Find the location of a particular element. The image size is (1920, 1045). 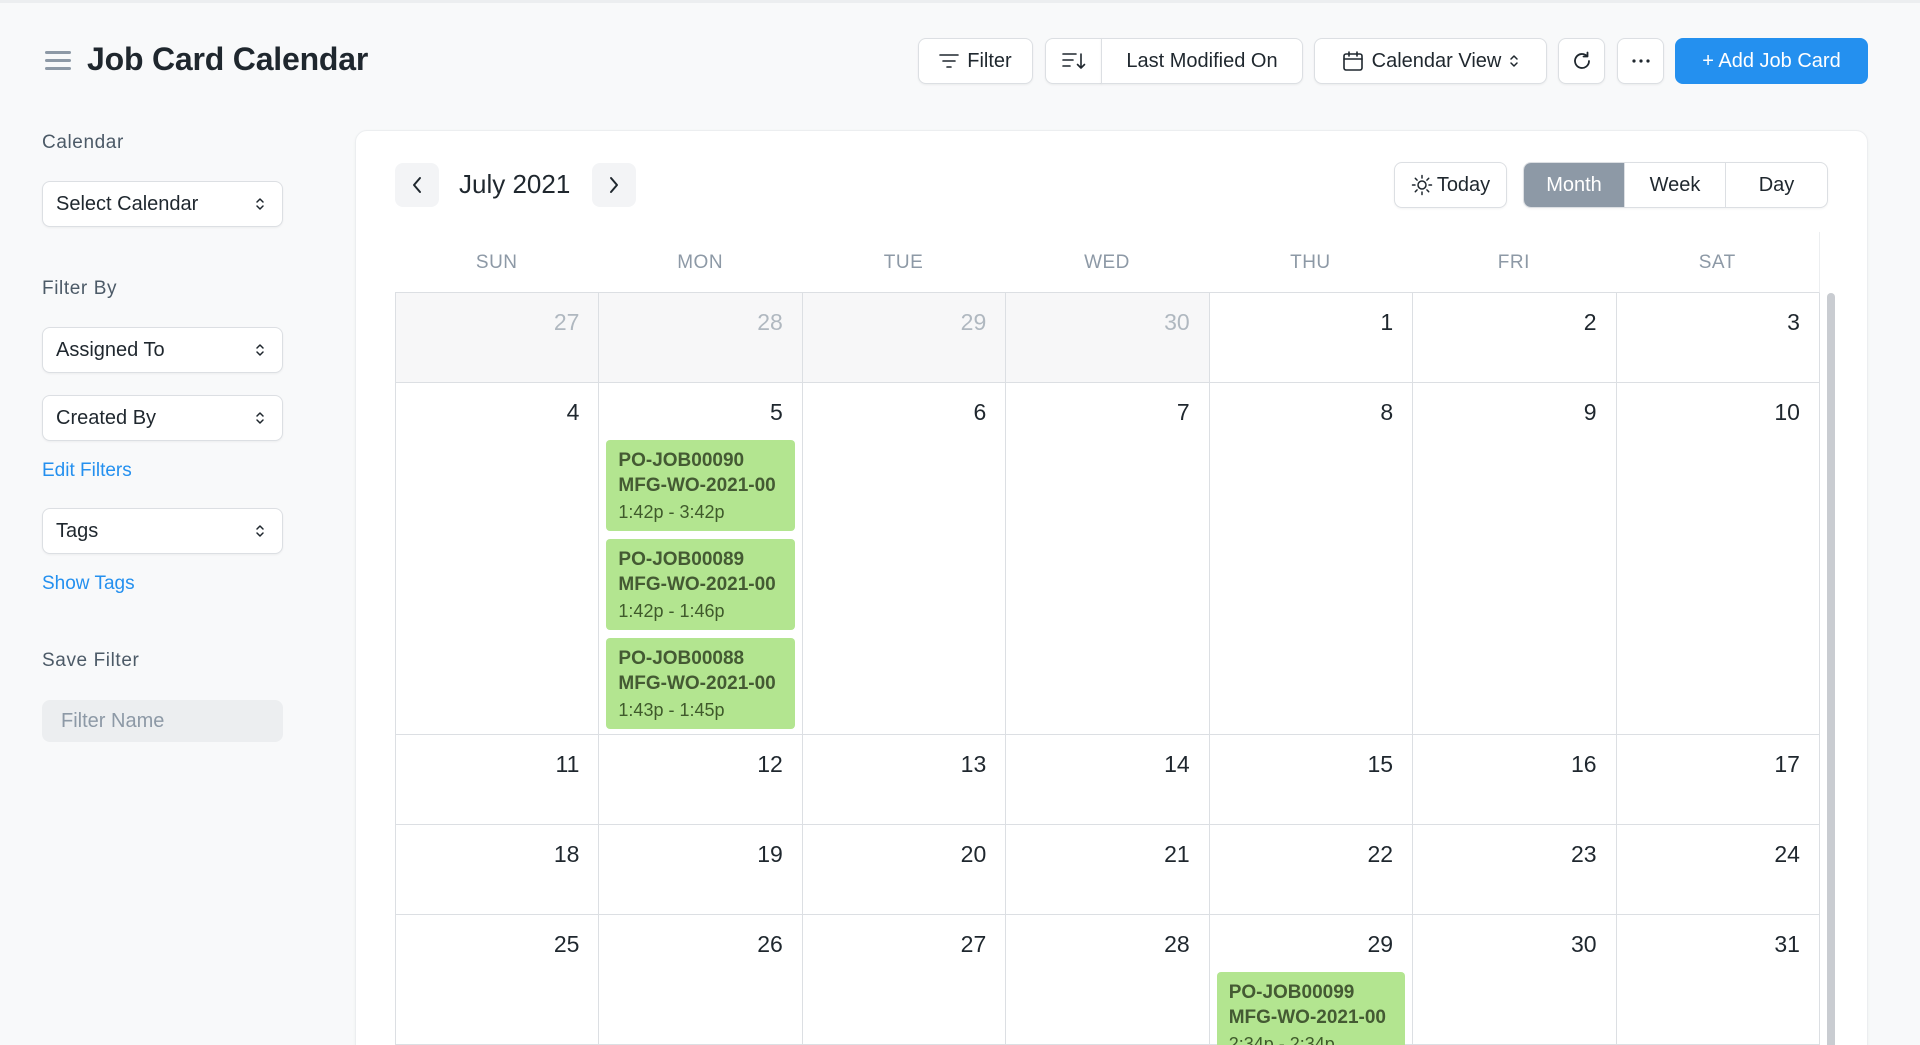

day-number: 18 is located at coordinates (566, 854).